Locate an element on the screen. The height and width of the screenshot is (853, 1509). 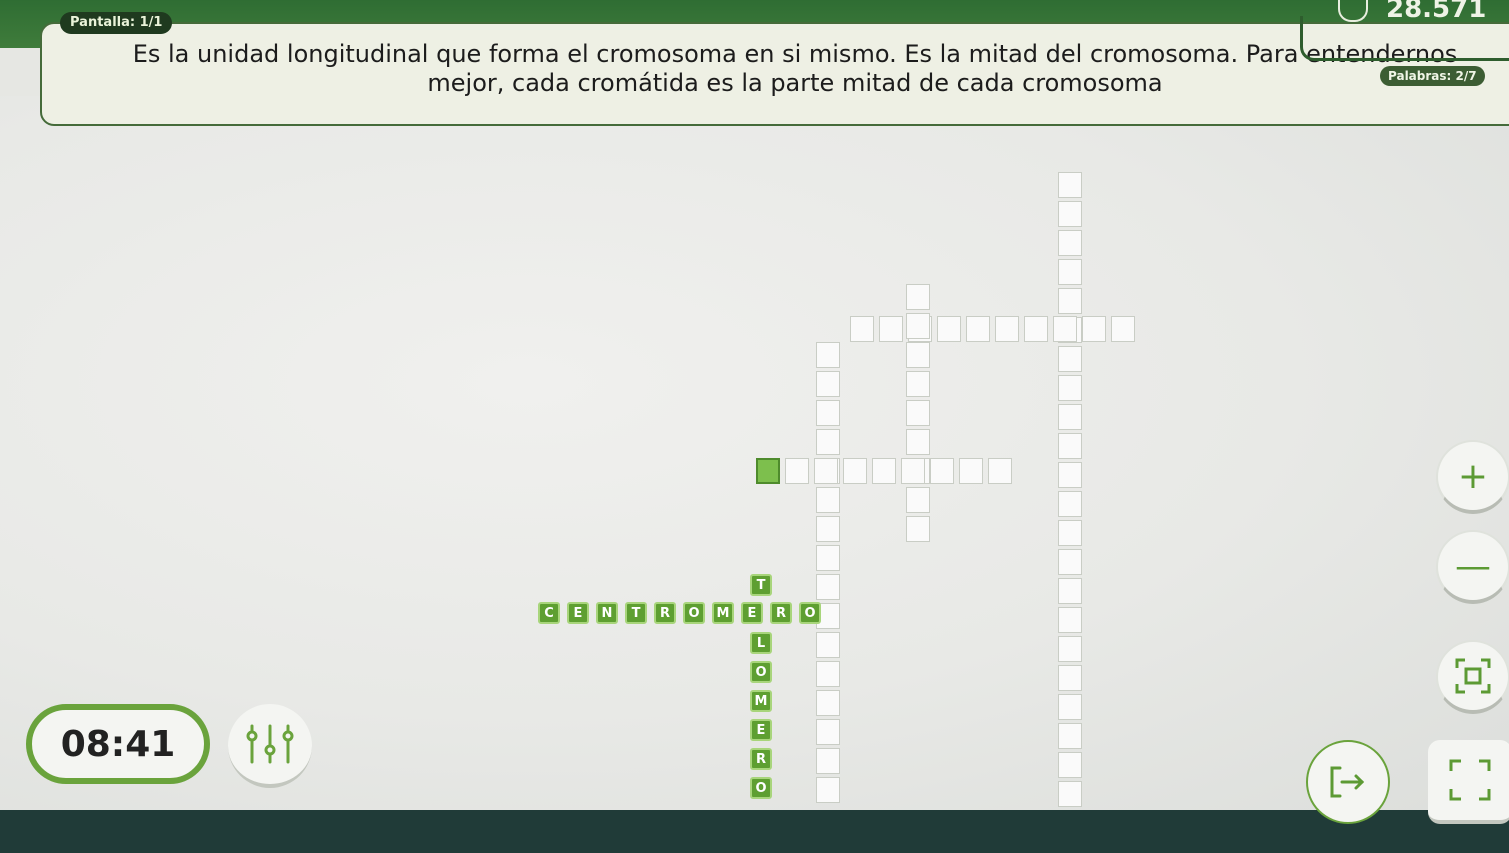
plus-icon: + is located at coordinates (1473, 476).